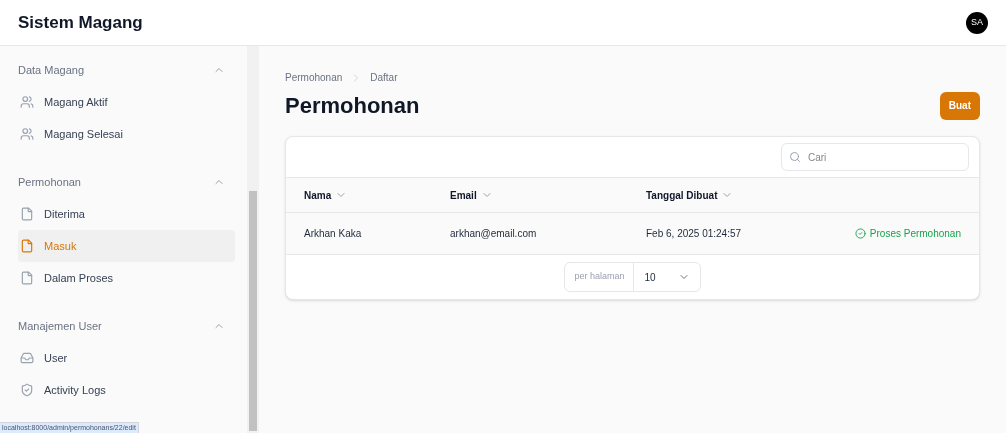 Image resolution: width=1006 pixels, height=433 pixels. What do you see at coordinates (875, 157) in the screenshot?
I see `search-field: Cari` at bounding box center [875, 157].